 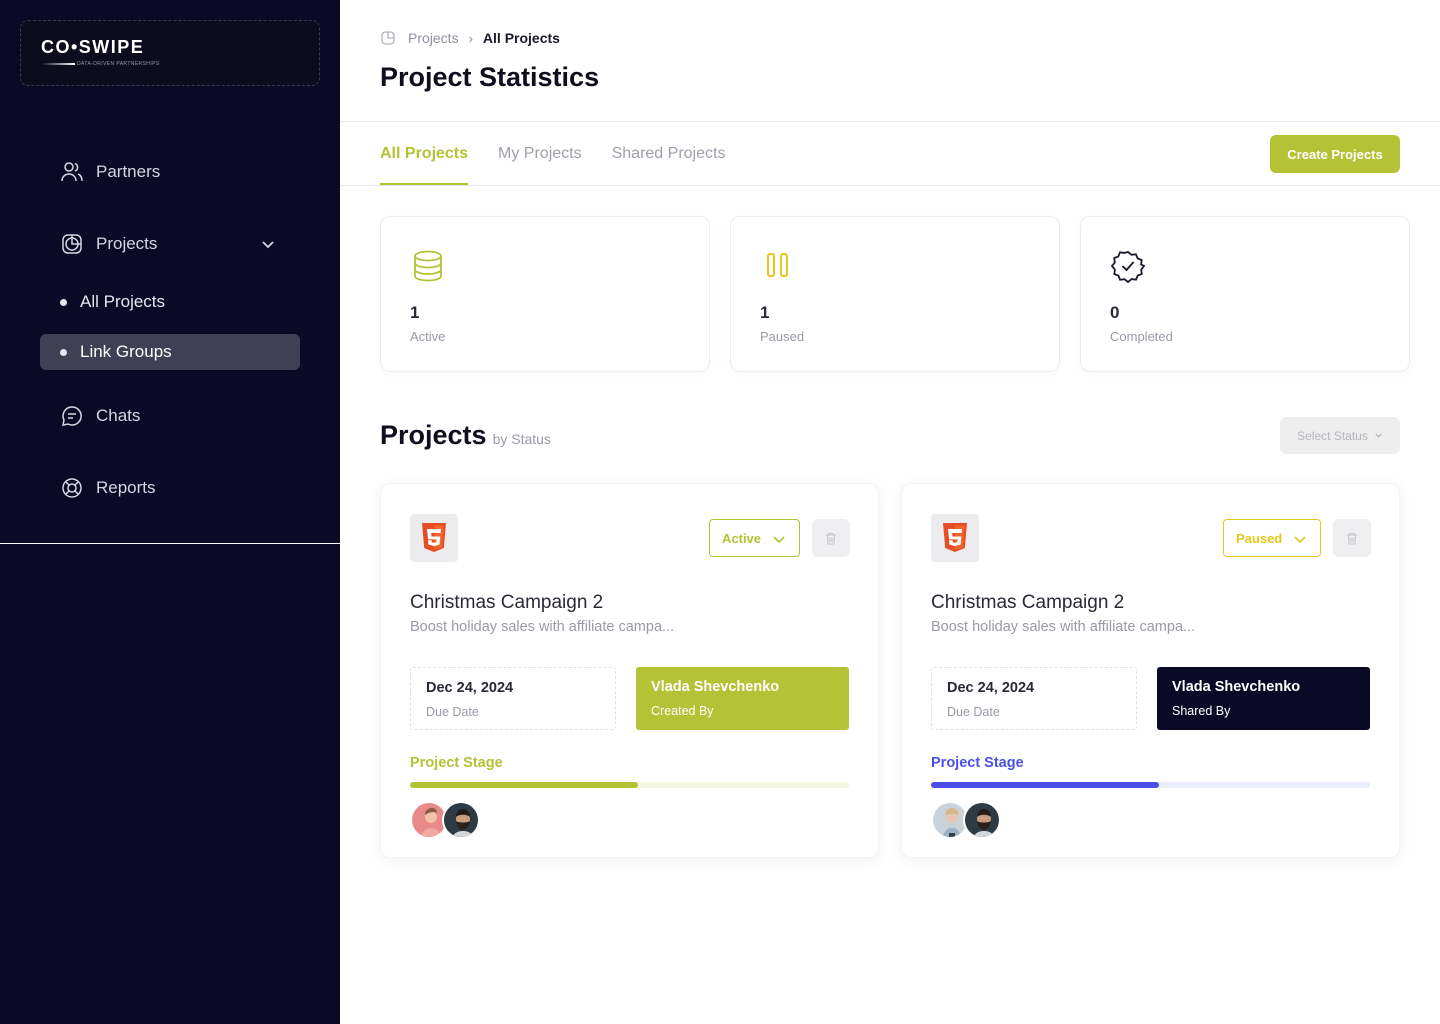 I want to click on stat-value: 0, so click(x=1115, y=312).